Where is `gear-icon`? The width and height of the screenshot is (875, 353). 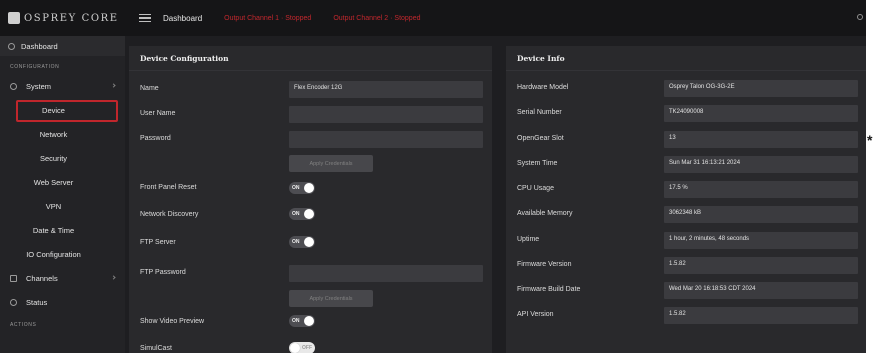 gear-icon is located at coordinates (860, 17).